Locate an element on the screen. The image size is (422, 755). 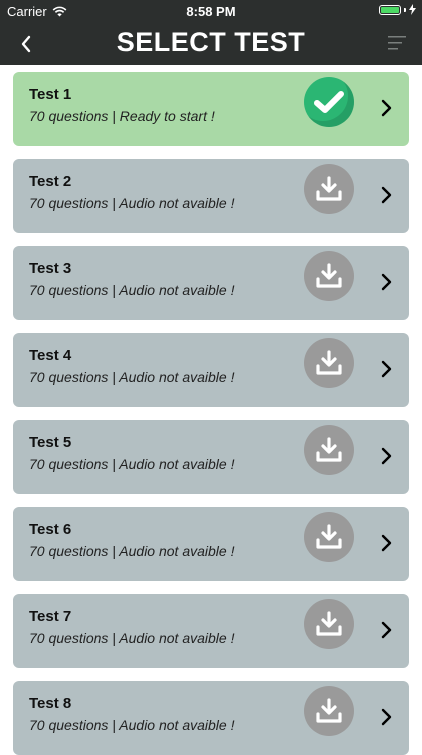
battery-tip is located at coordinates (405, 9).